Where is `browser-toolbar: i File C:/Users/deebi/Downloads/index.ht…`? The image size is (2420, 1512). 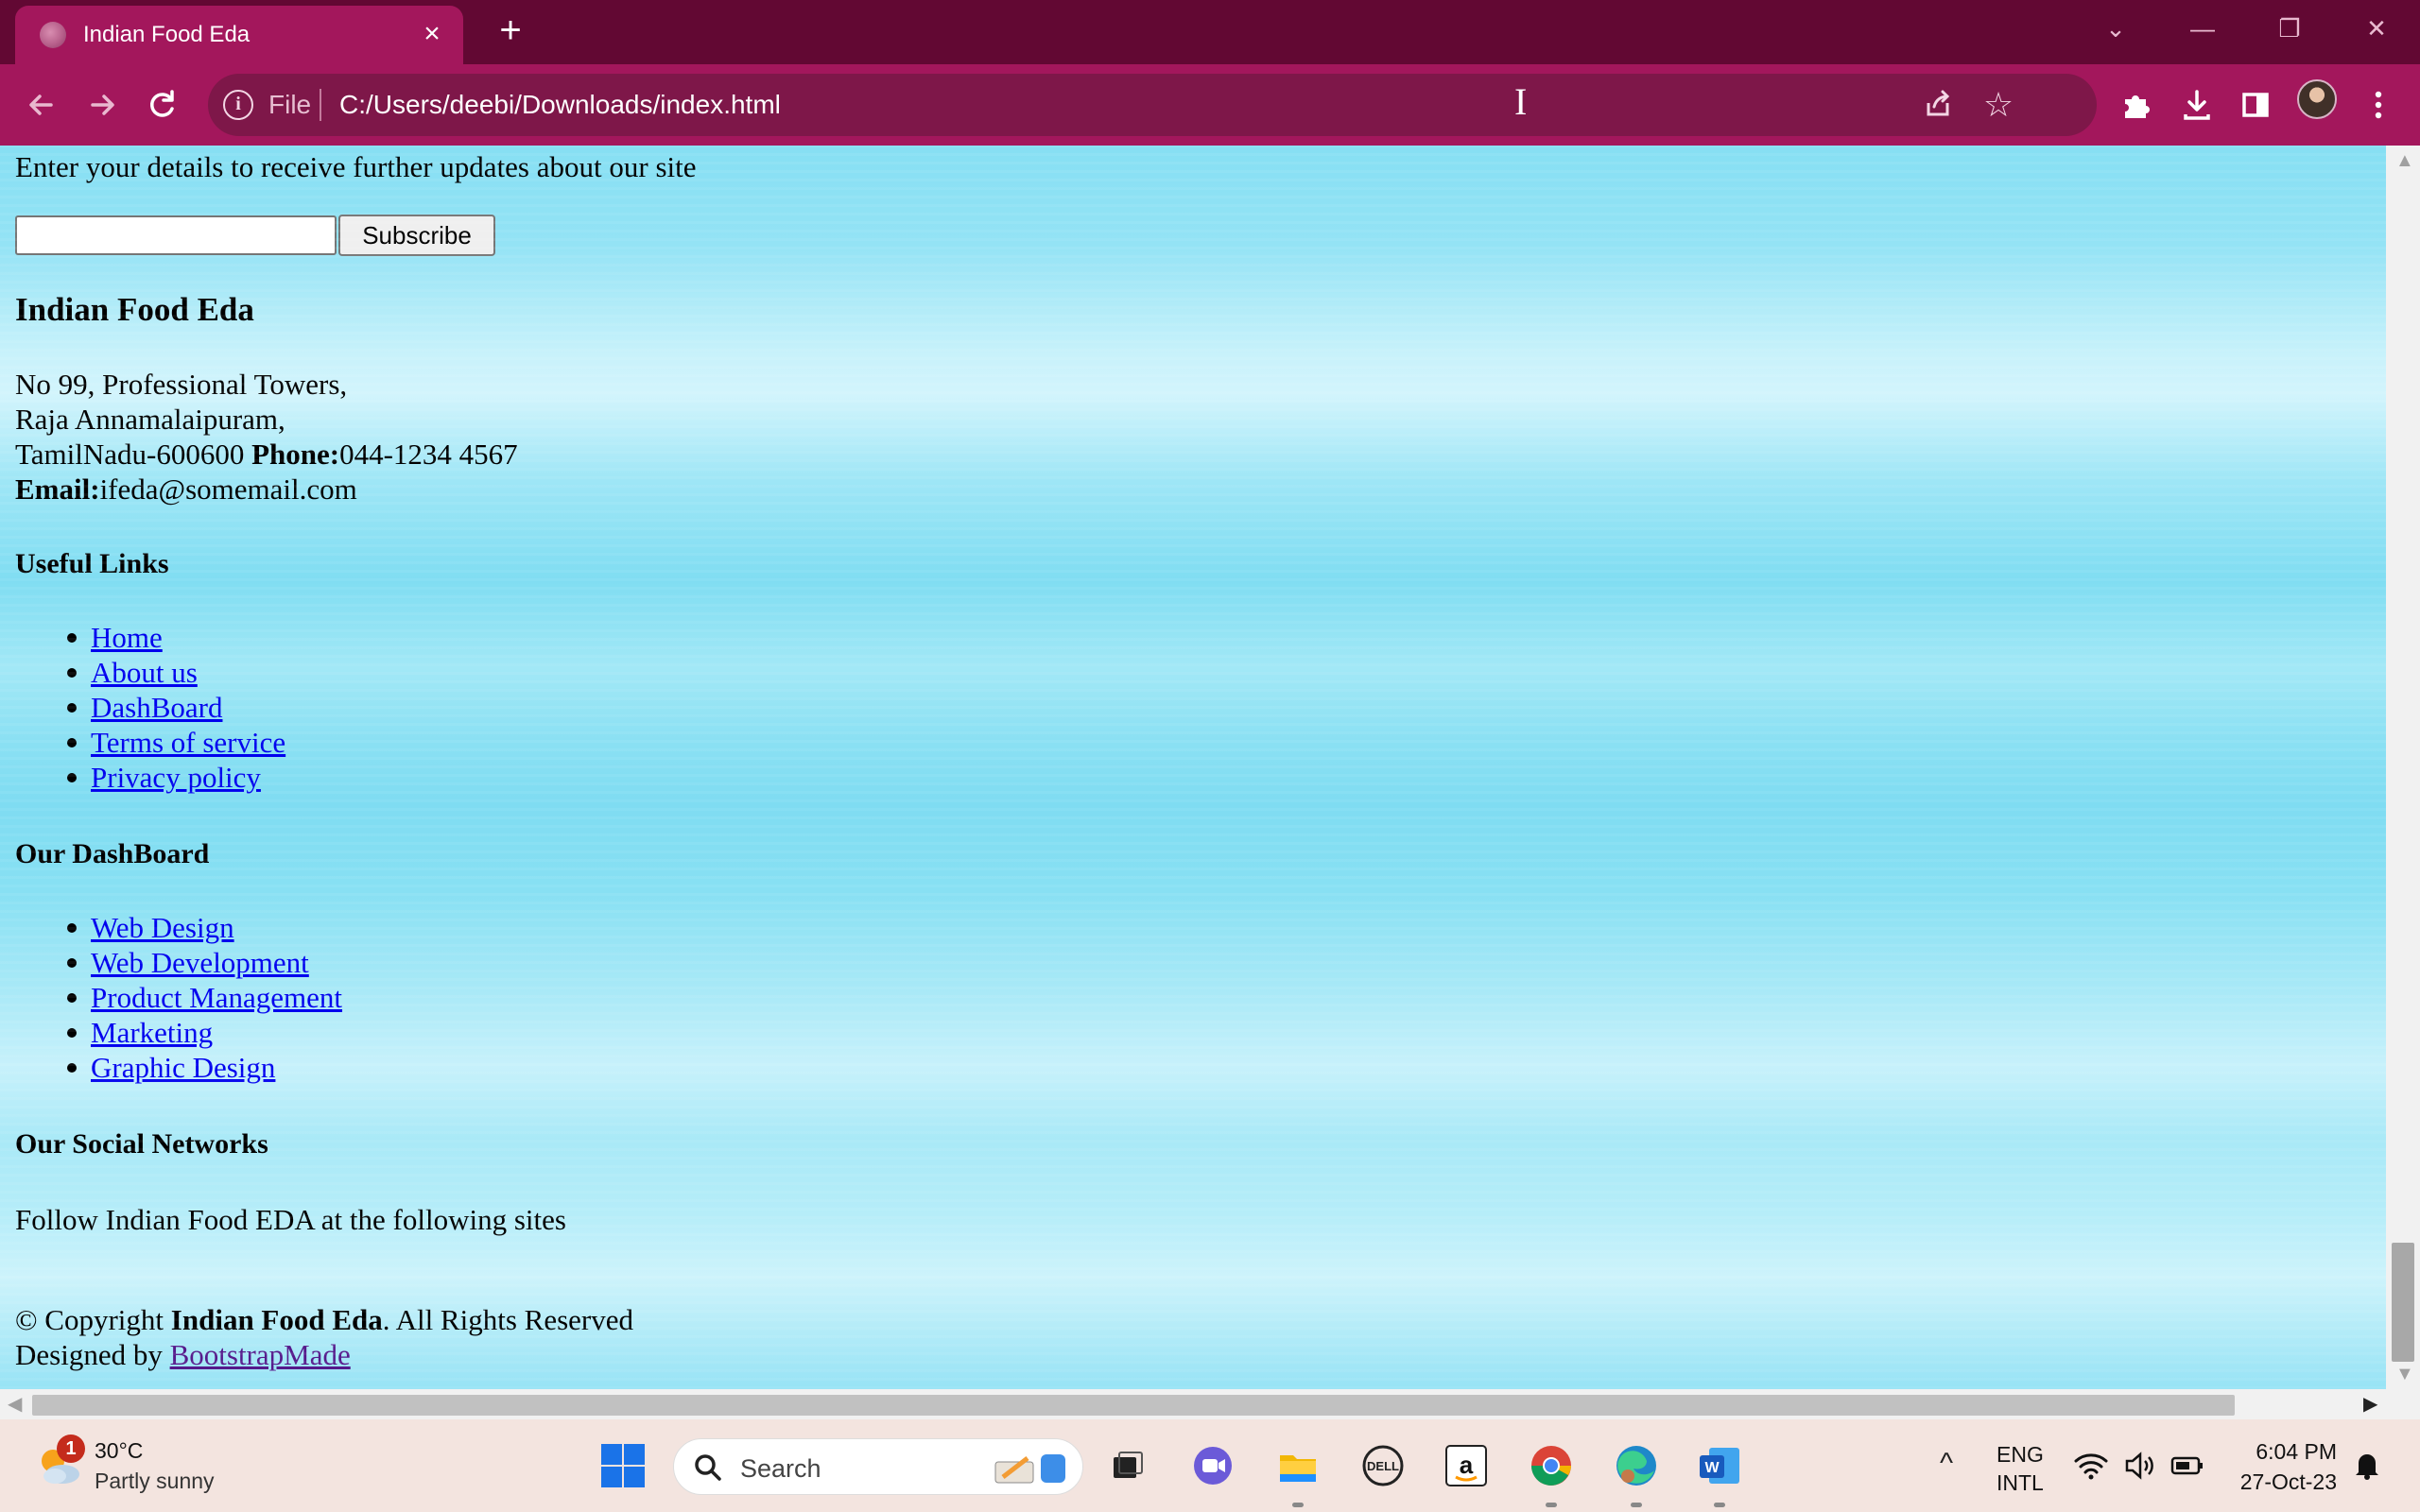
browser-toolbar: i File C:/Users/deebi/Downloads/index.ht… is located at coordinates (1210, 105).